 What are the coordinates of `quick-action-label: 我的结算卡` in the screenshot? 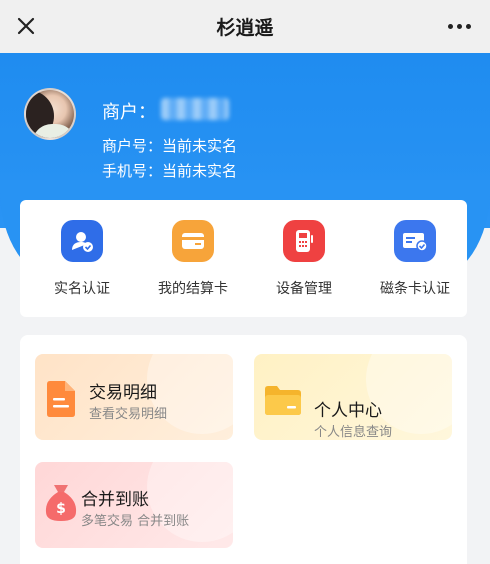 It's located at (193, 289).